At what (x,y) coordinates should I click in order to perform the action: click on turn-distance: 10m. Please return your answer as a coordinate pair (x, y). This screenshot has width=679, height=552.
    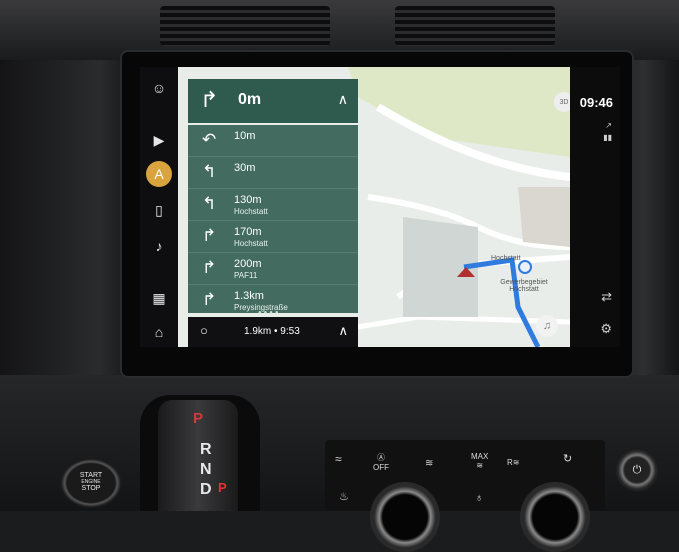
    Looking at the image, I should click on (245, 136).